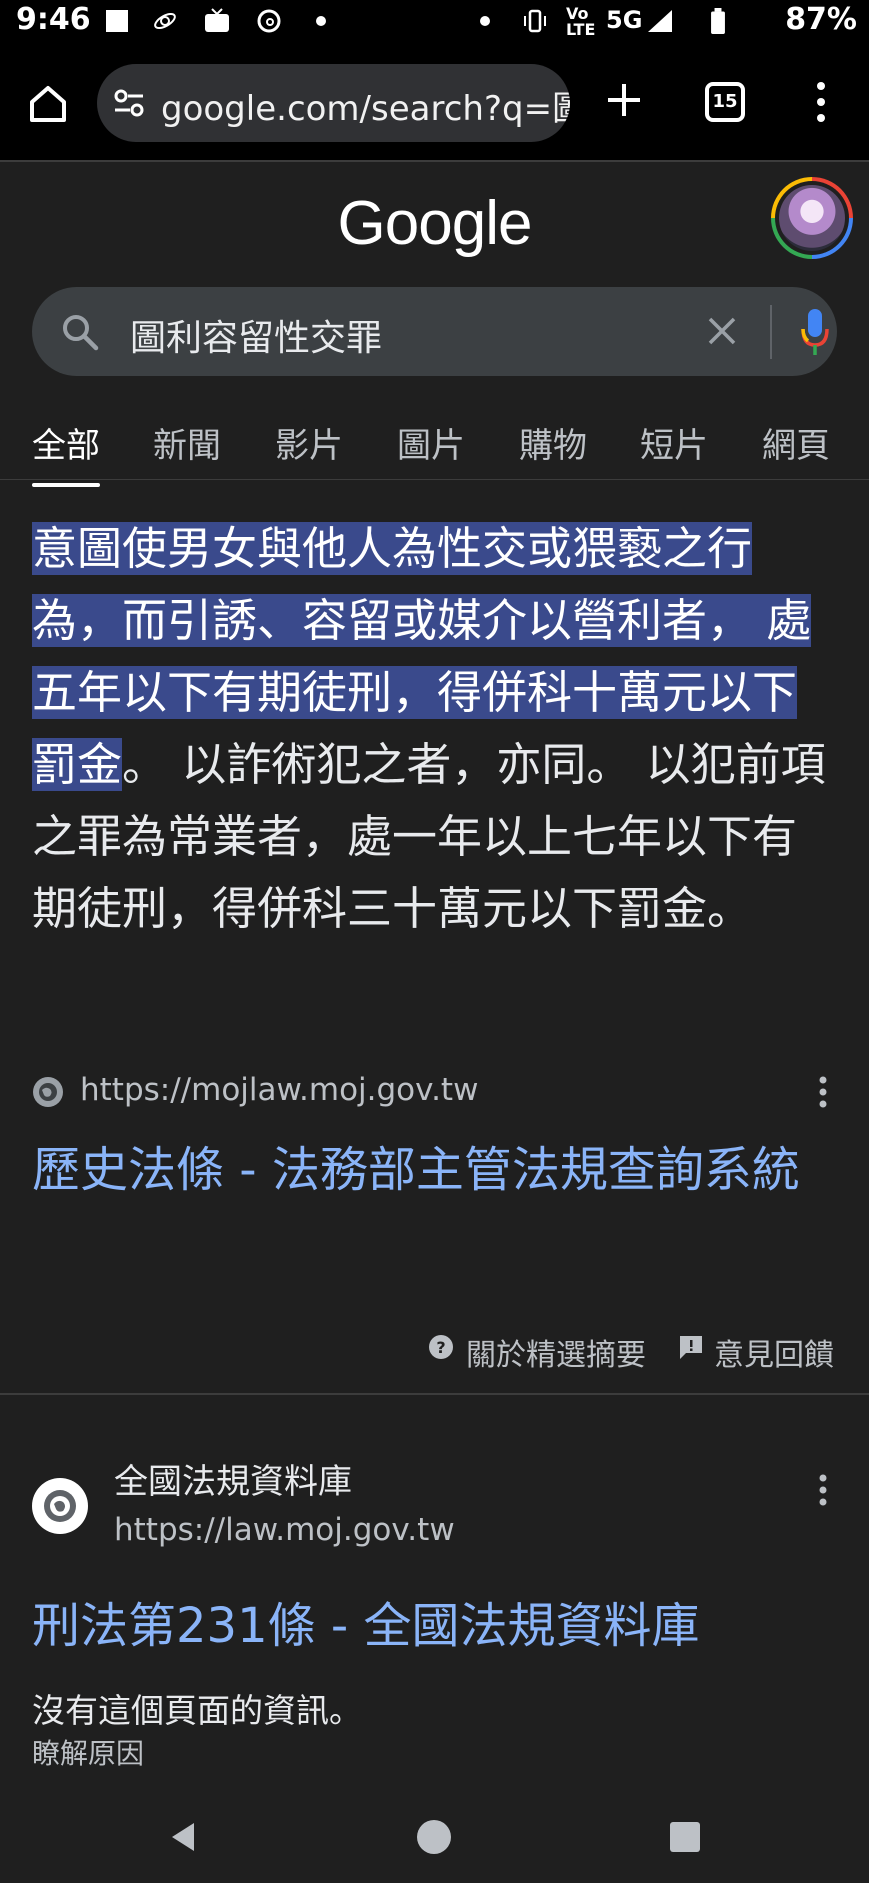  I want to click on home-icon, so click(48, 104).